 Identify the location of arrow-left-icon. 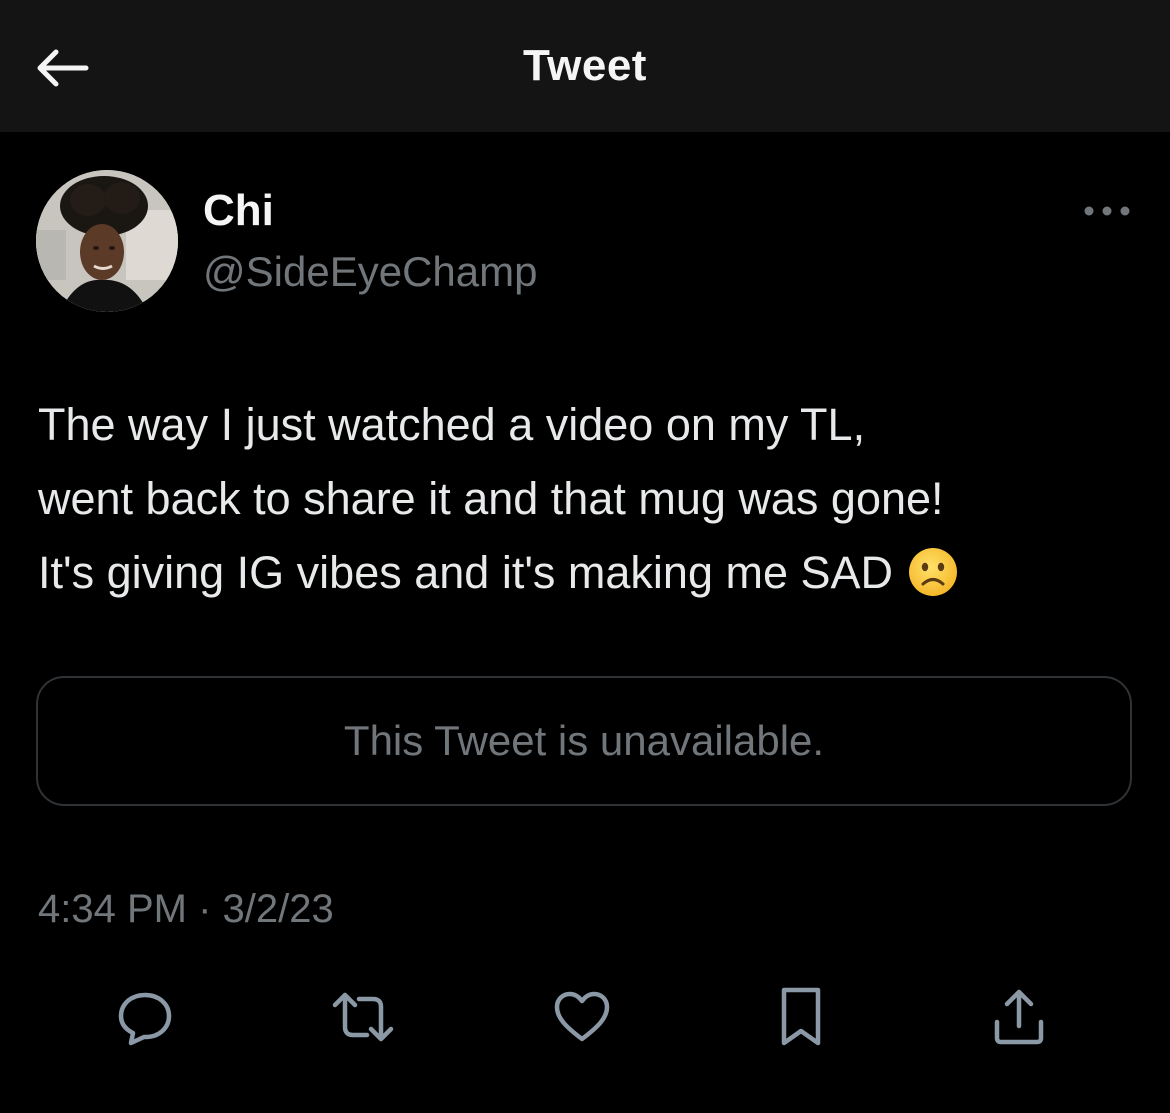
(63, 68).